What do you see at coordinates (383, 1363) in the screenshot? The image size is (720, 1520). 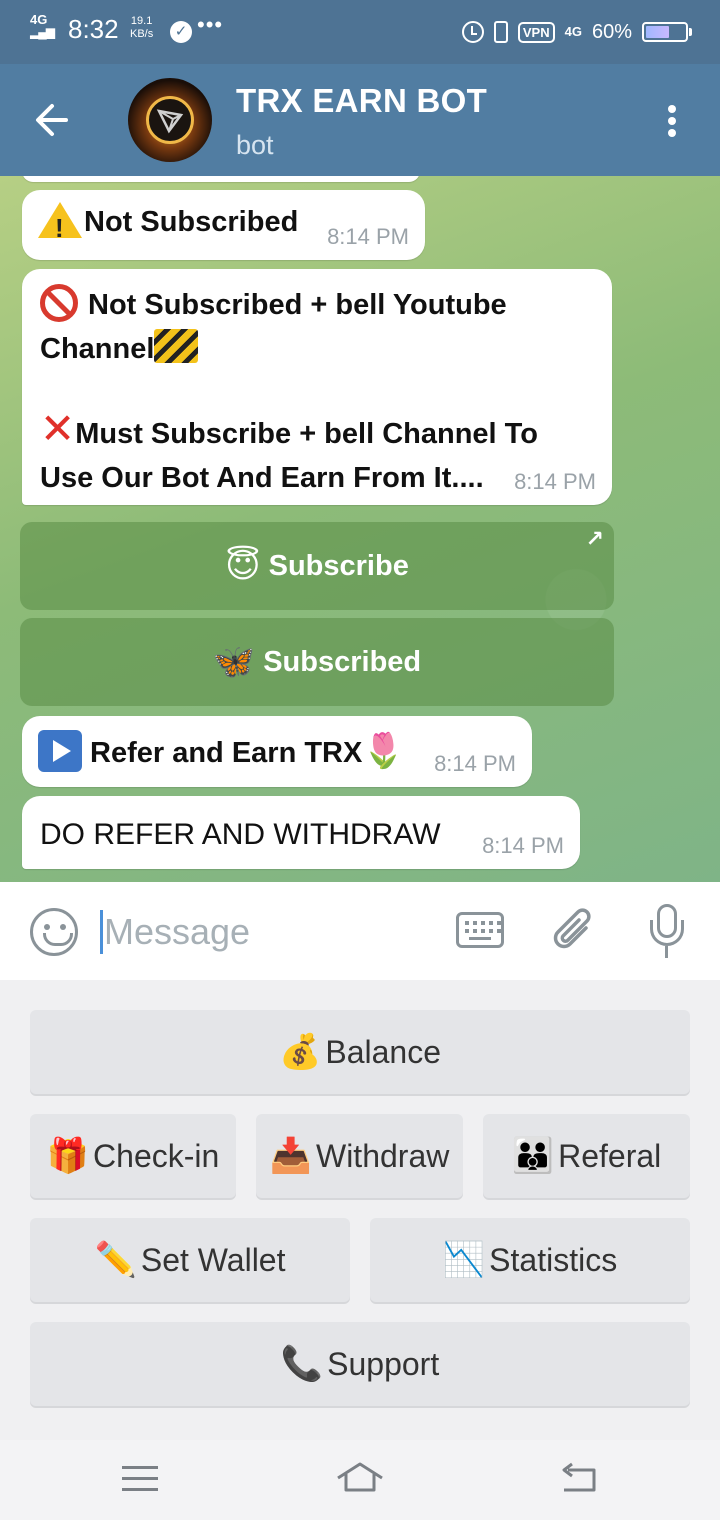 I see `key-label: Support` at bounding box center [383, 1363].